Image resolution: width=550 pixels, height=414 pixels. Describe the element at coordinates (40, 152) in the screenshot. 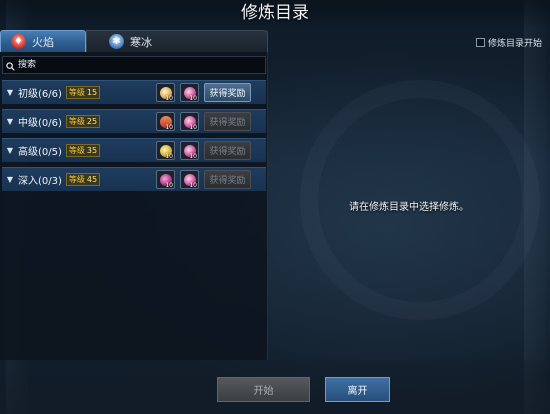

I see `training-name: 高级(0/5)` at that location.